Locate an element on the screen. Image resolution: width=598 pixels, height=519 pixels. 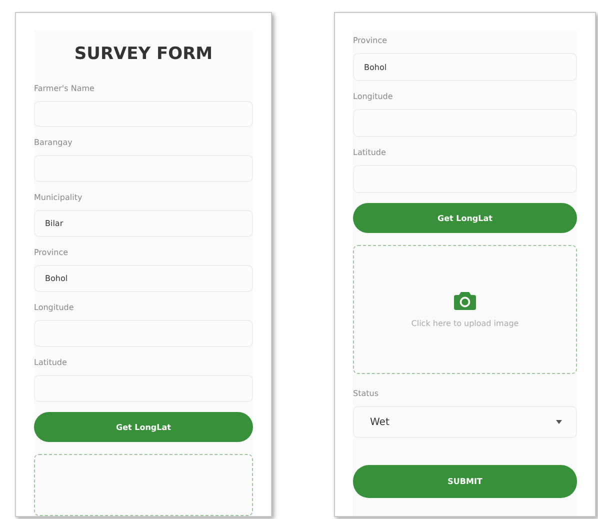
field-label: Status is located at coordinates (366, 394).